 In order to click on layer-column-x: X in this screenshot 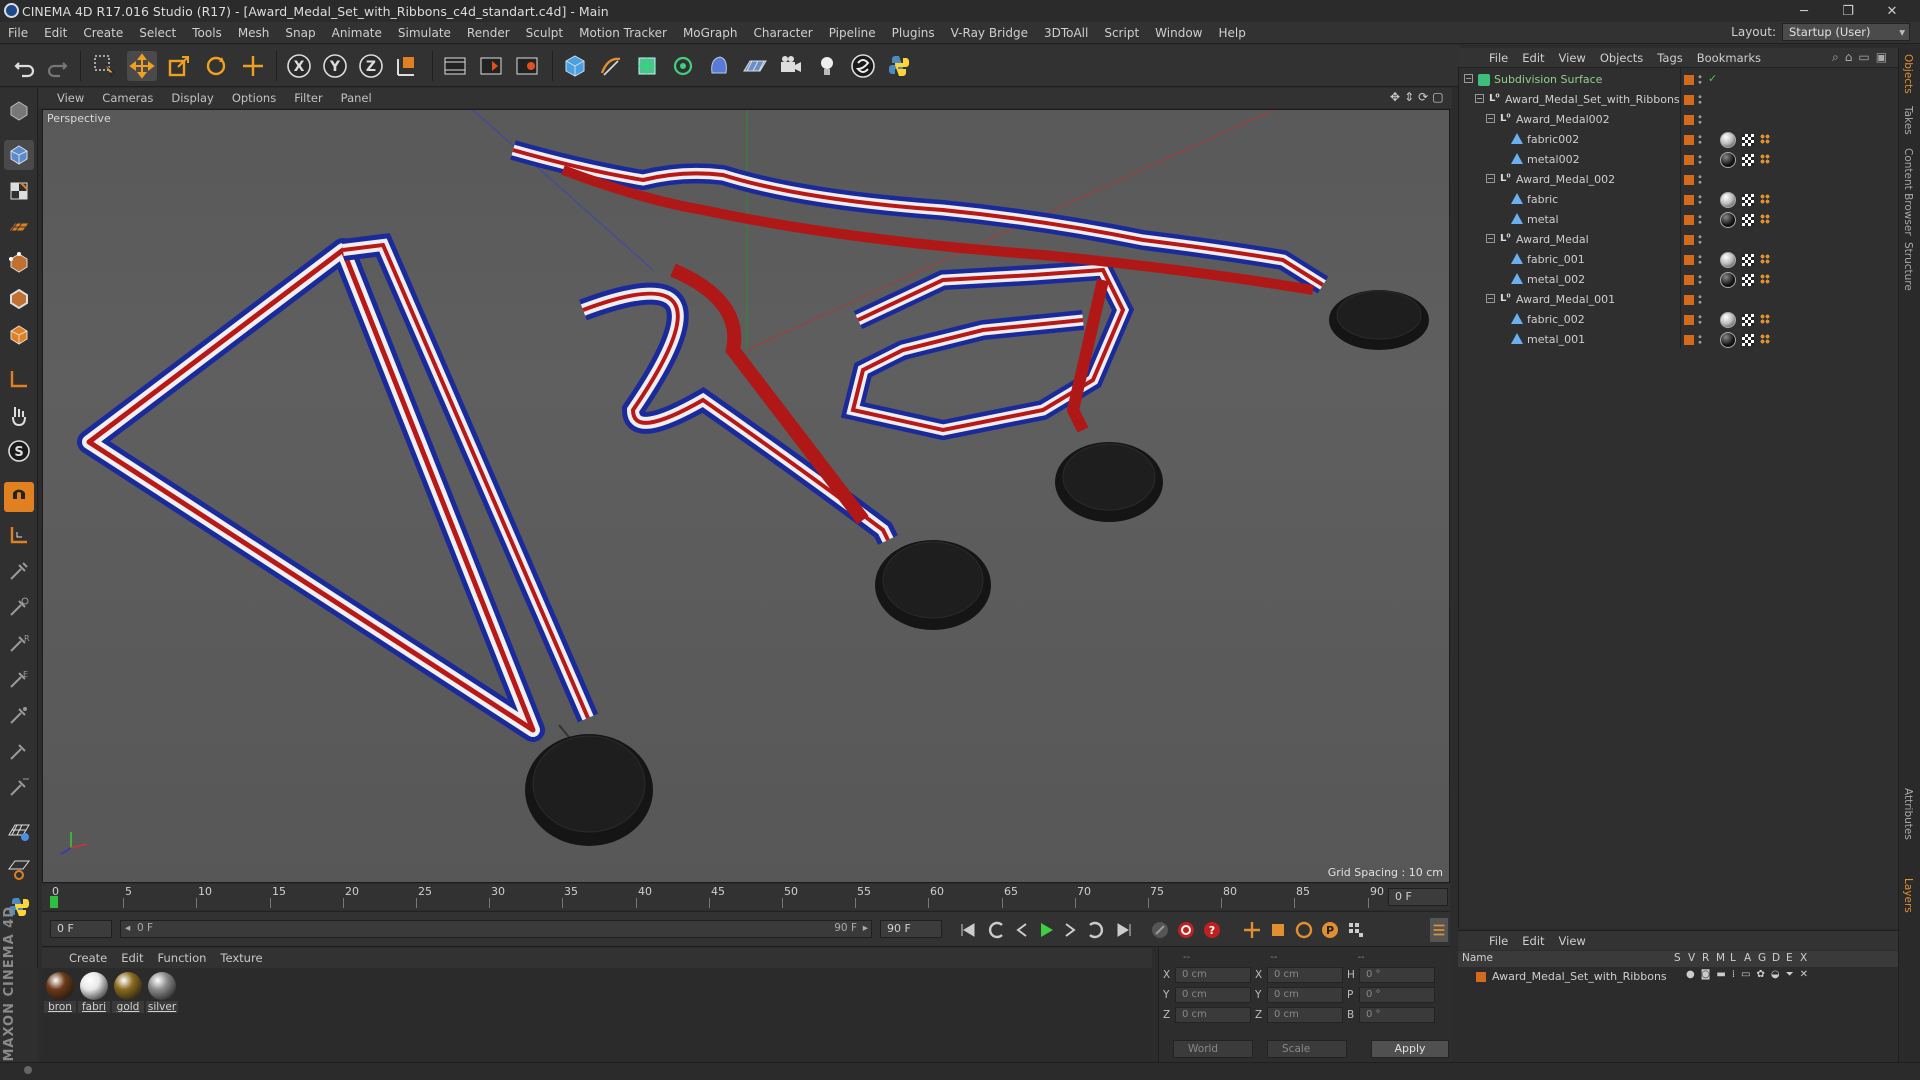, I will do `click(1803, 958)`.